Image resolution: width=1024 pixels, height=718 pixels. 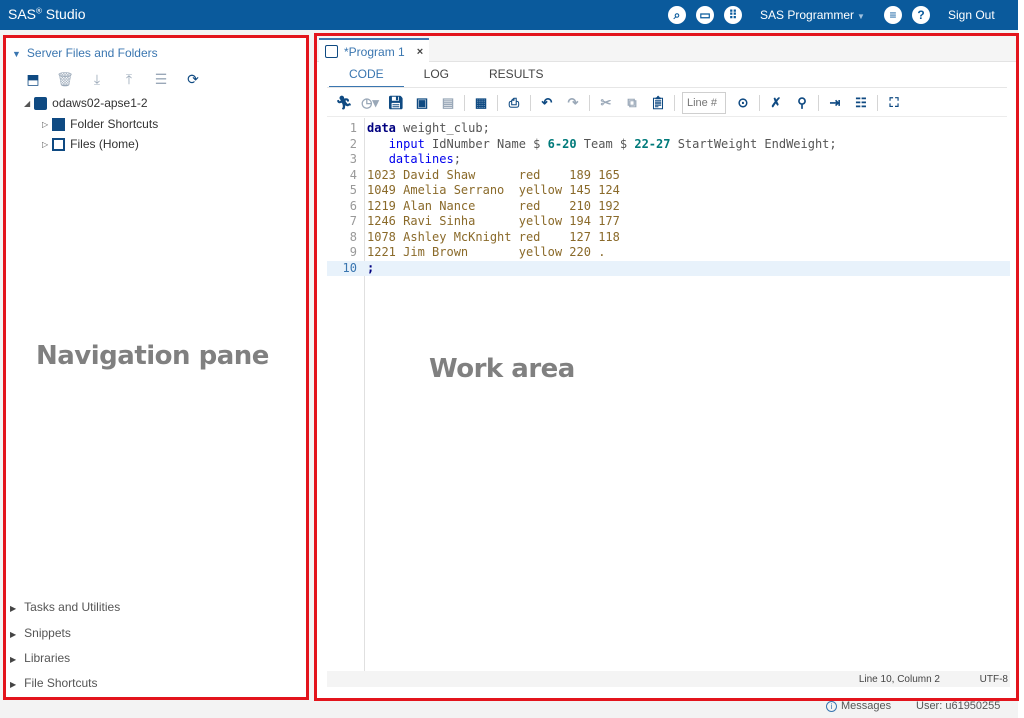 What do you see at coordinates (668, 222) in the screenshot?
I see `code-line: 7 1246 Ravi Sinha yellow 194 177` at bounding box center [668, 222].